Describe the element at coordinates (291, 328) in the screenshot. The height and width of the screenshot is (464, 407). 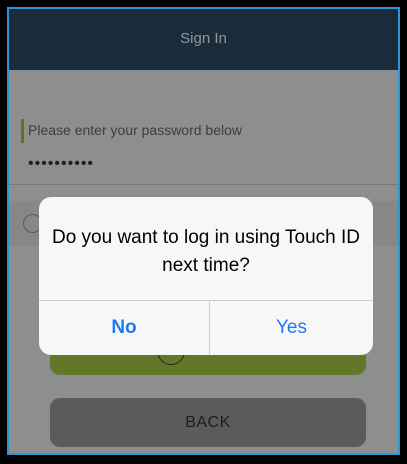
I see `yes-button: Yes` at that location.